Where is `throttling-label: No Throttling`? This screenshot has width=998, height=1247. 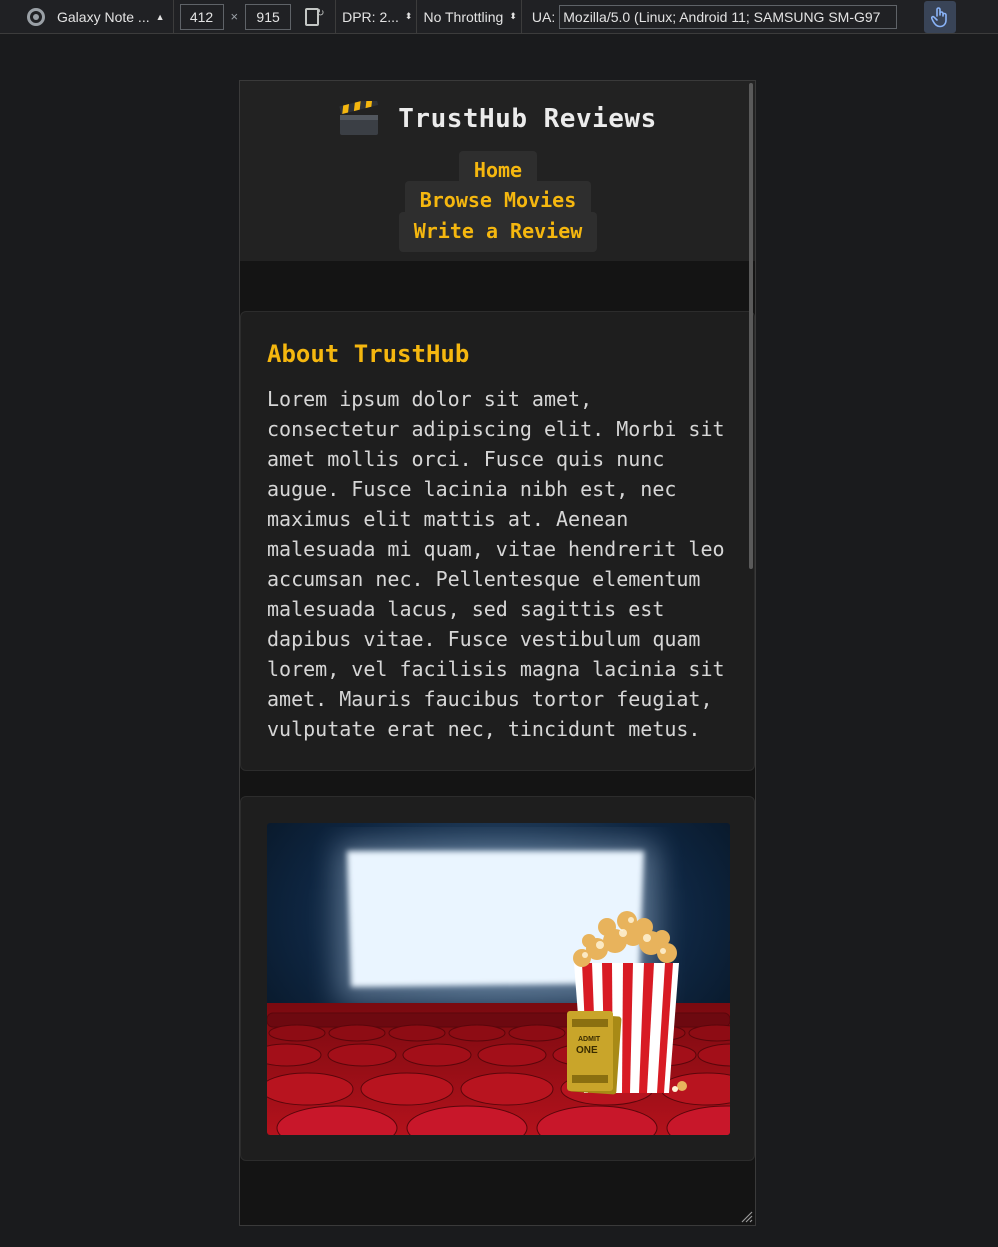
throttling-label: No Throttling is located at coordinates (463, 16).